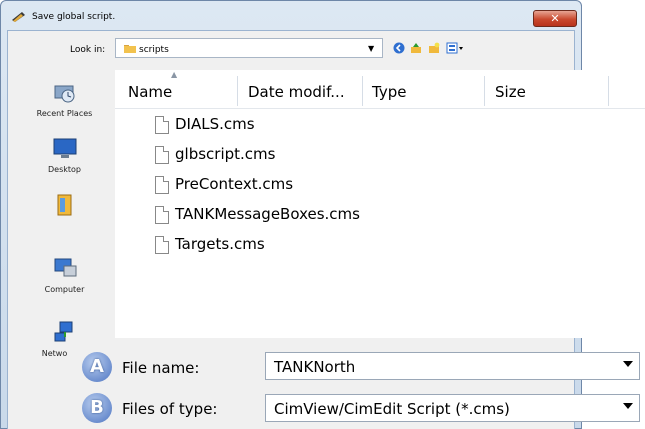  I want to click on folder-icon, so click(130, 49).